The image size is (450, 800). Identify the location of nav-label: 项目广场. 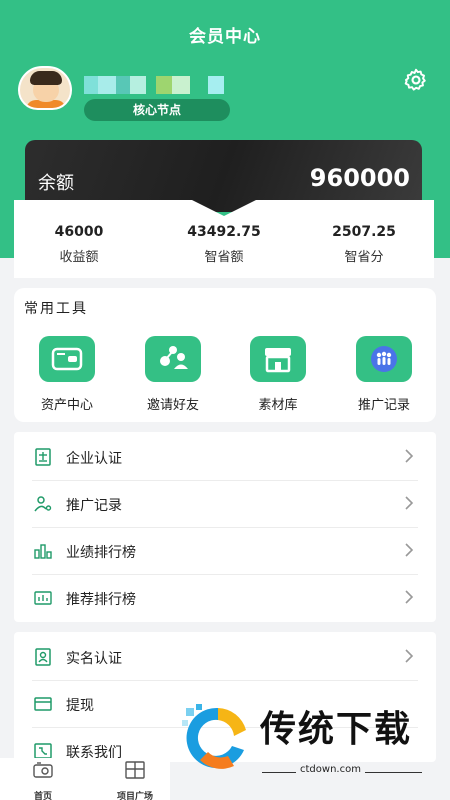
(134, 796).